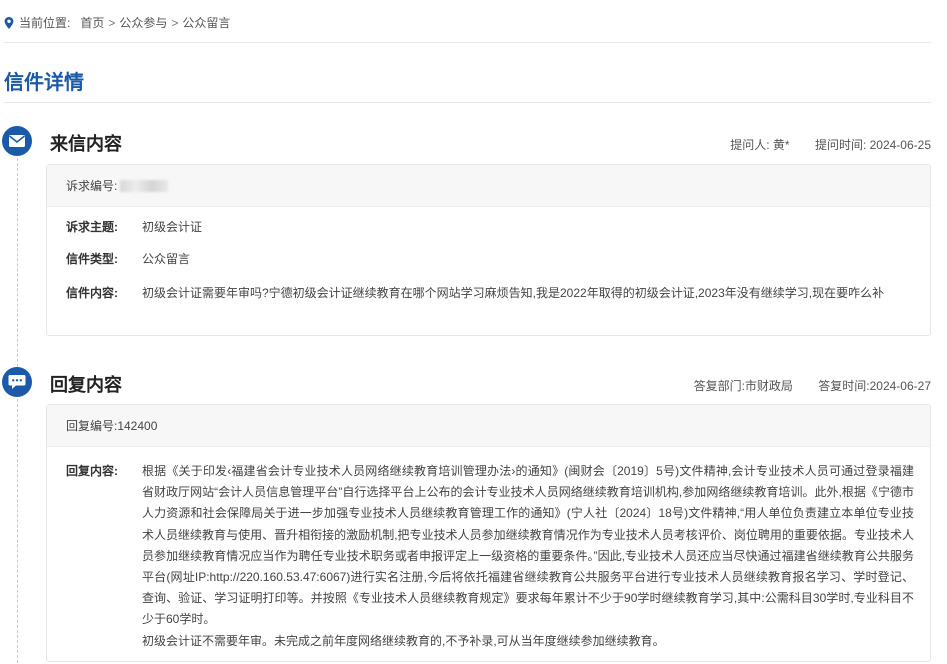  Describe the element at coordinates (801, 385) in the screenshot. I see `reply-meta: 答复部门:市财政局 答复时间:2024-06-27` at that location.